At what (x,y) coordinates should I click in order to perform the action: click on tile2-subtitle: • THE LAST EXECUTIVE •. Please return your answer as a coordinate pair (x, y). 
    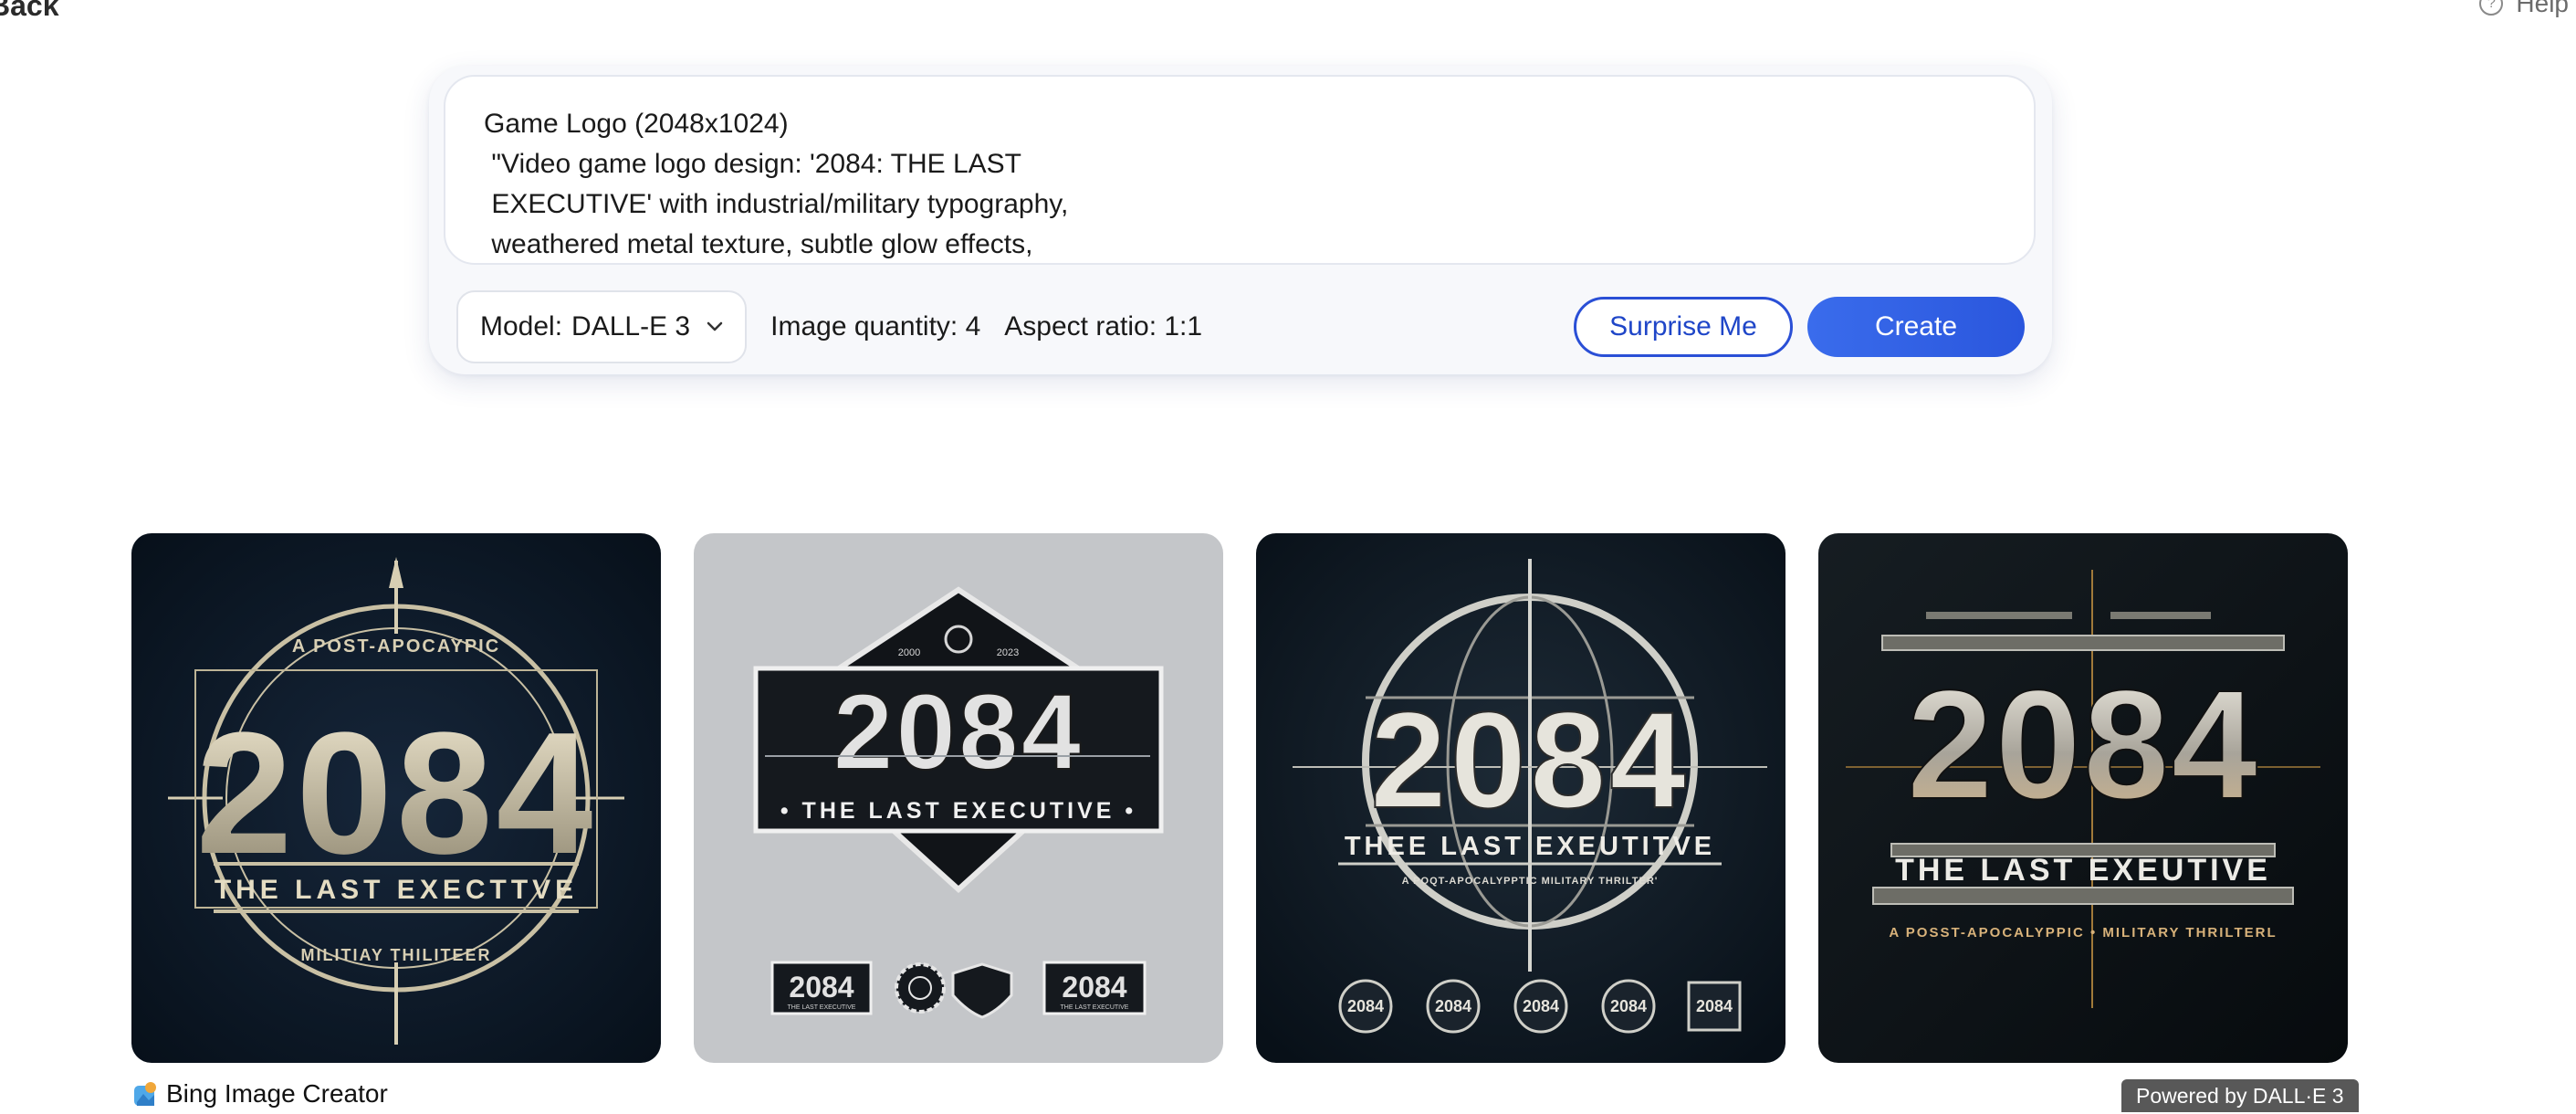
    Looking at the image, I should click on (958, 811).